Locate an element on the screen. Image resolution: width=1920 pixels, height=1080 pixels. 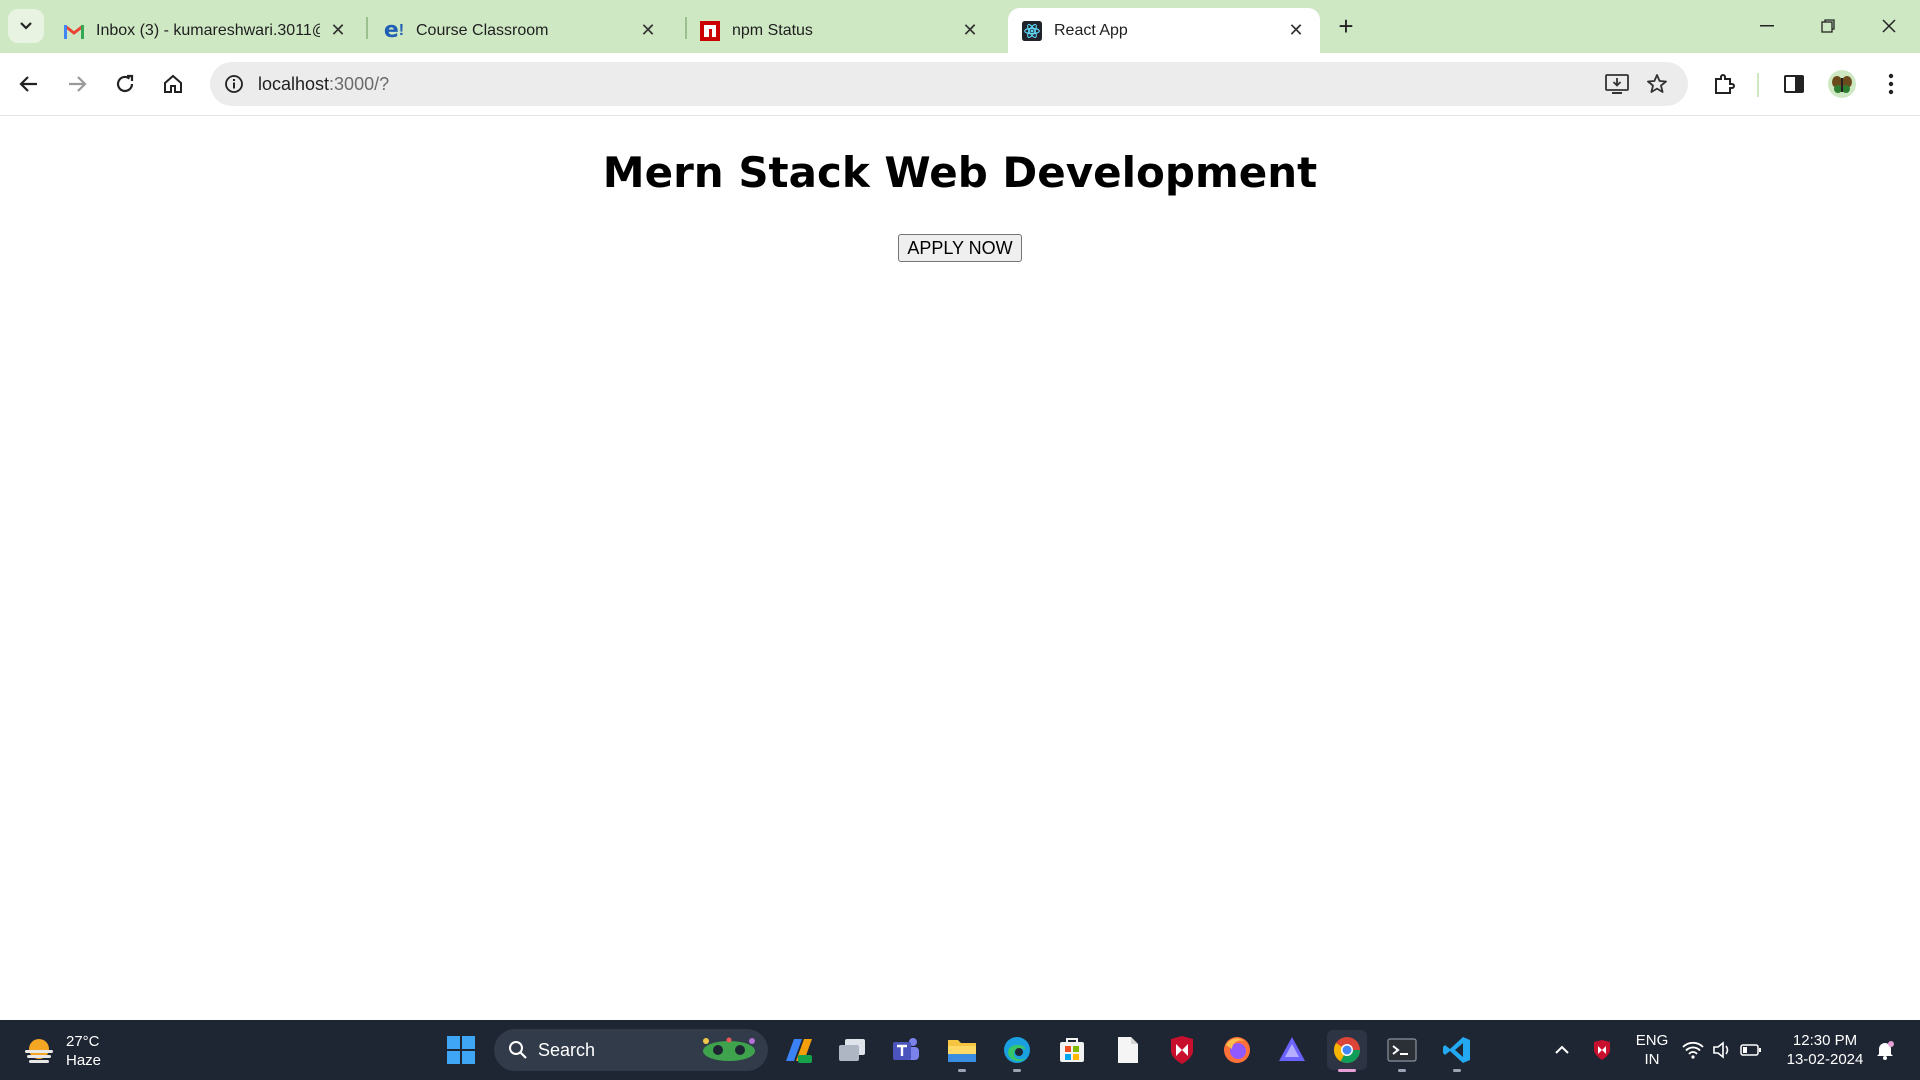
haze-sun-icon is located at coordinates (39, 1051).